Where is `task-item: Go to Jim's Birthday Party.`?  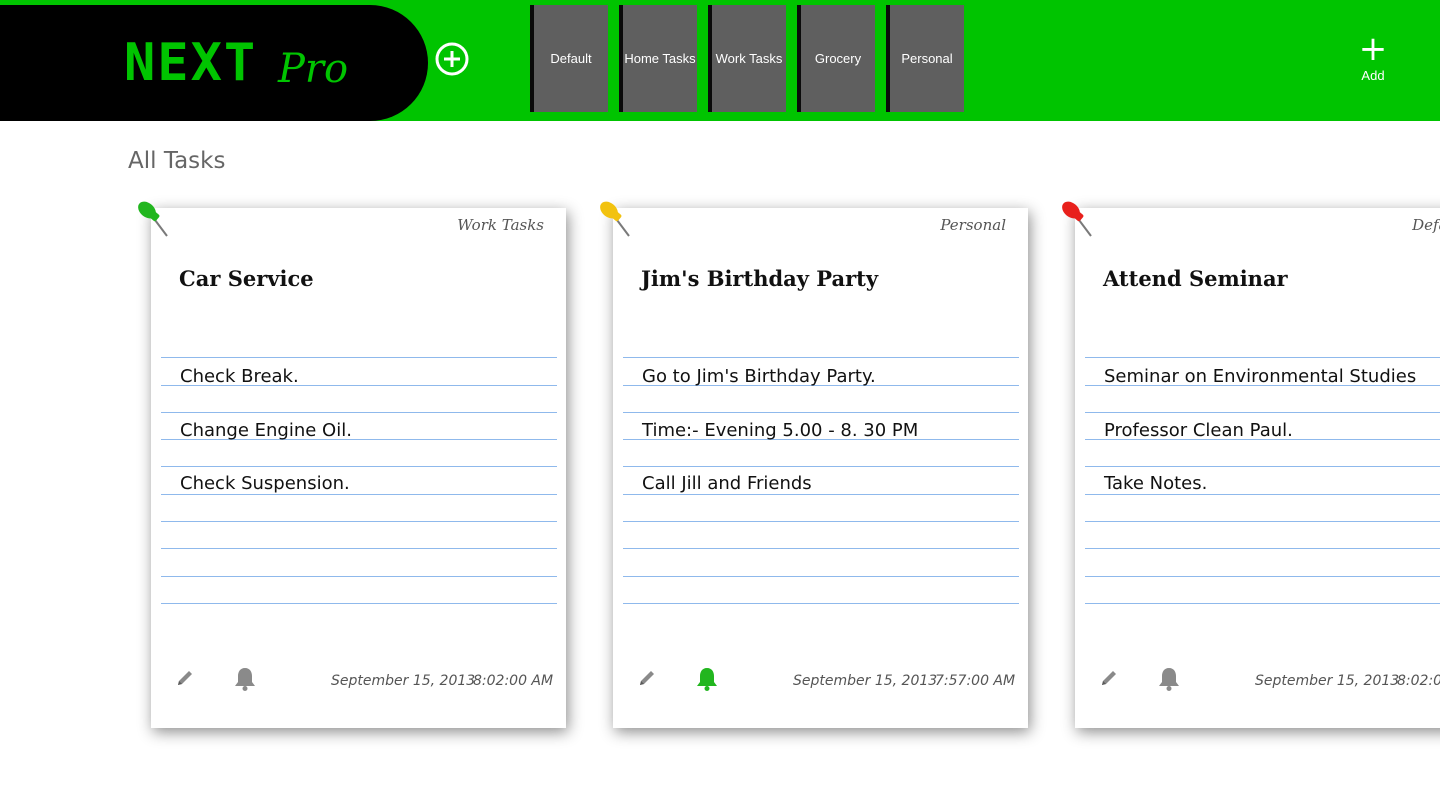 task-item: Go to Jim's Birthday Party. is located at coordinates (759, 376).